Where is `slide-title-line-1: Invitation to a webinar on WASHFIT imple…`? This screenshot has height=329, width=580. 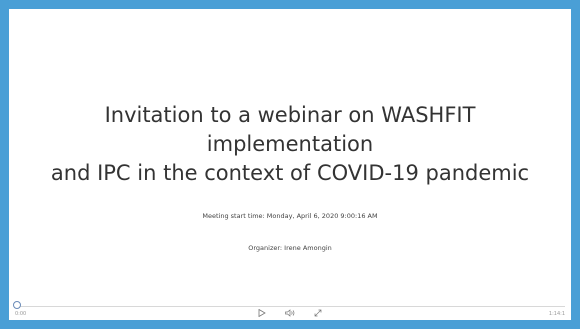 slide-title-line-1: Invitation to a webinar on WASHFIT imple… is located at coordinates (290, 129).